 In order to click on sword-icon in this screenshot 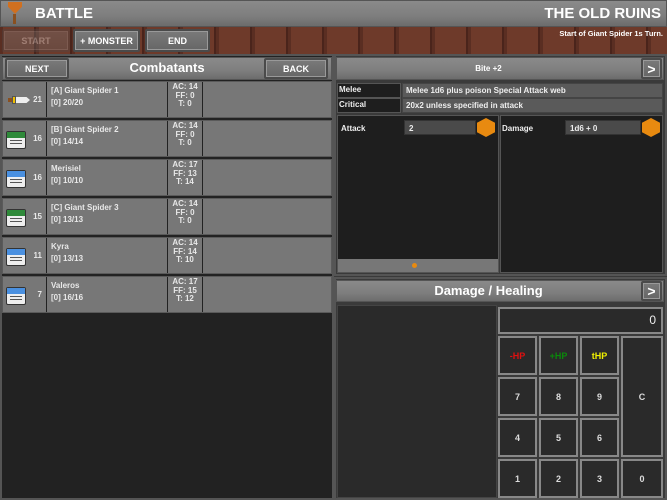, I will do `click(20, 100)`.